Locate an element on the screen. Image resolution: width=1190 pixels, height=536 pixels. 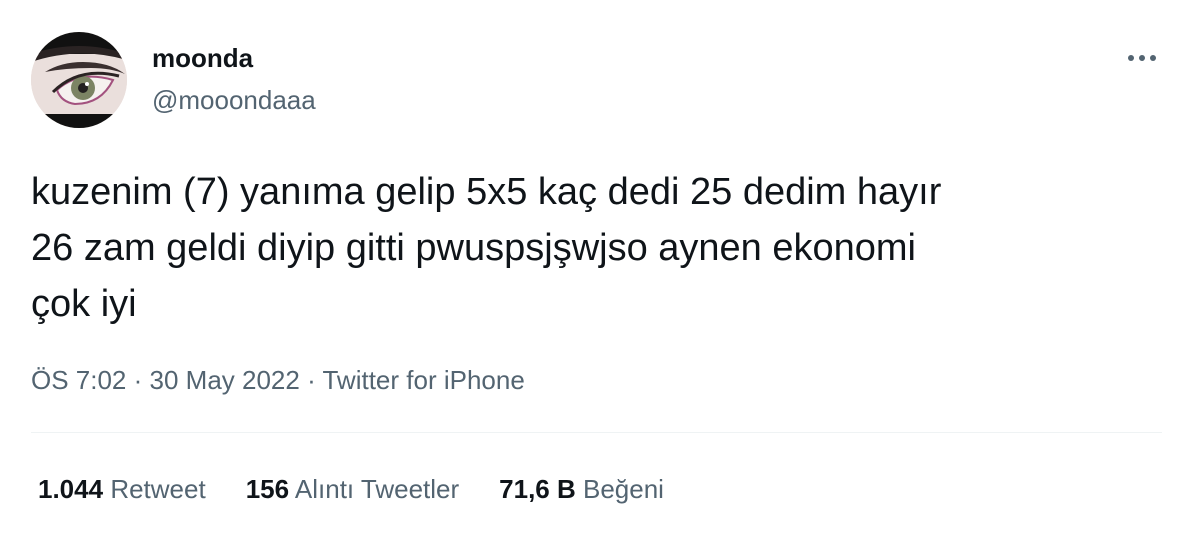
author-avatar is located at coordinates (79, 80).